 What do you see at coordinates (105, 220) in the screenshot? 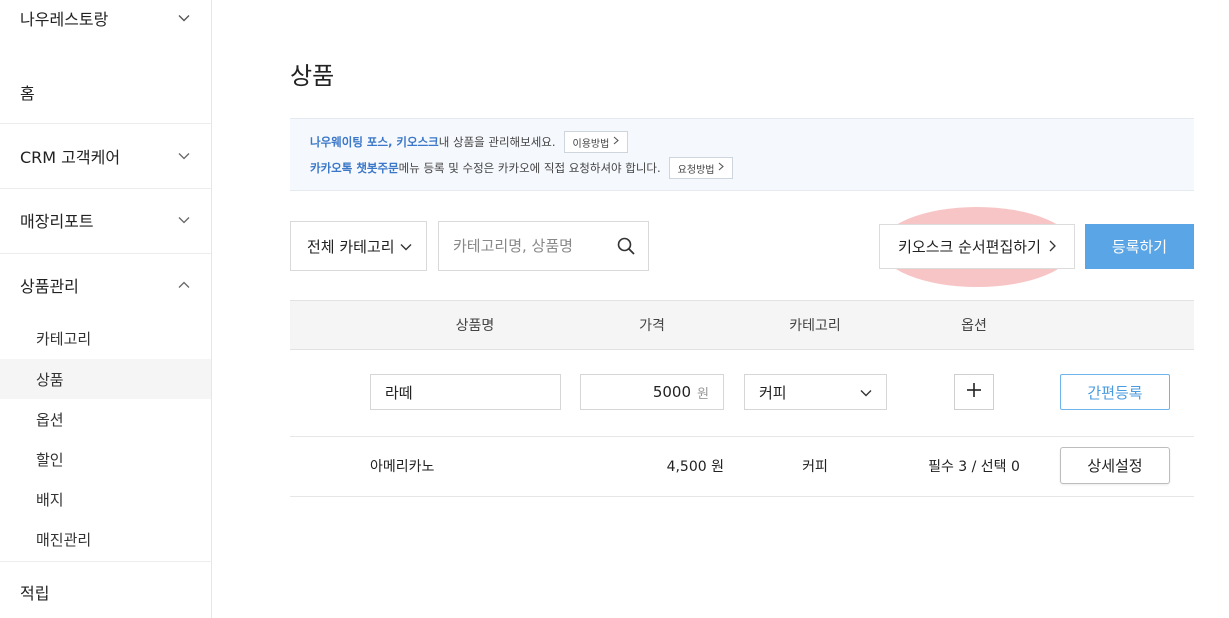
I see `sidebar-item-store-report: 매장리포트` at bounding box center [105, 220].